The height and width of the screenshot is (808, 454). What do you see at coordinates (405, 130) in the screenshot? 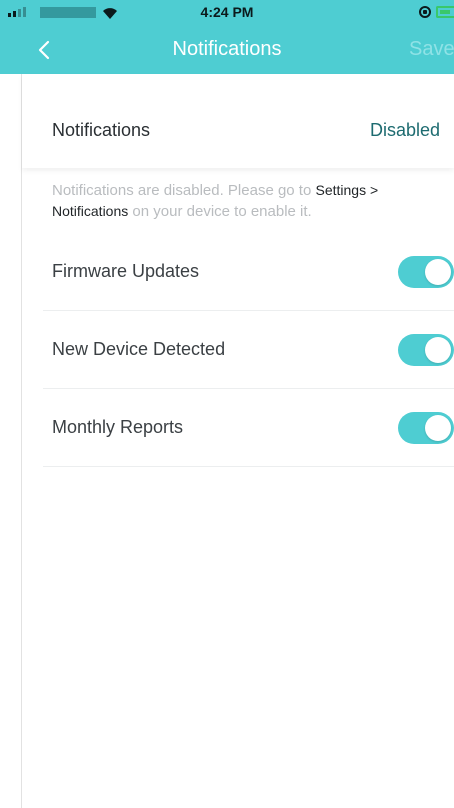
I see `notifications-status-link: Disabled` at bounding box center [405, 130].